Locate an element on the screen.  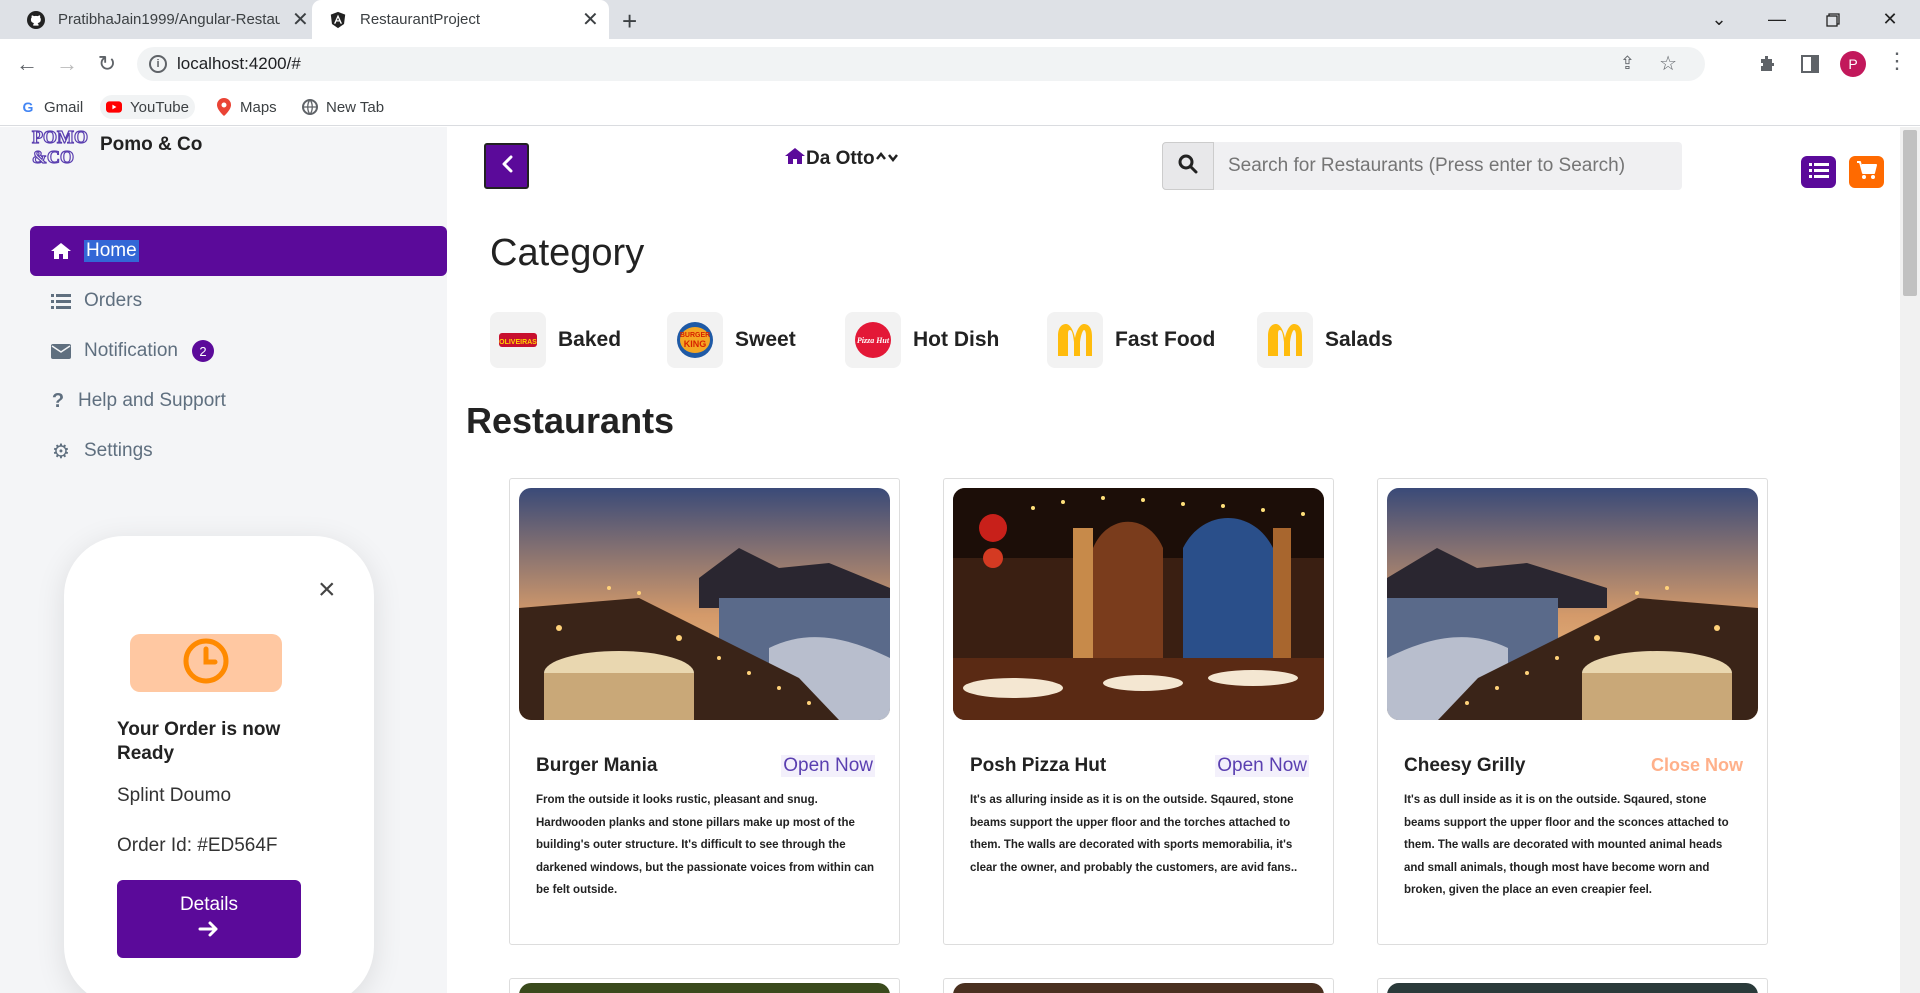
category-label: Fast Food is located at coordinates (1165, 339).